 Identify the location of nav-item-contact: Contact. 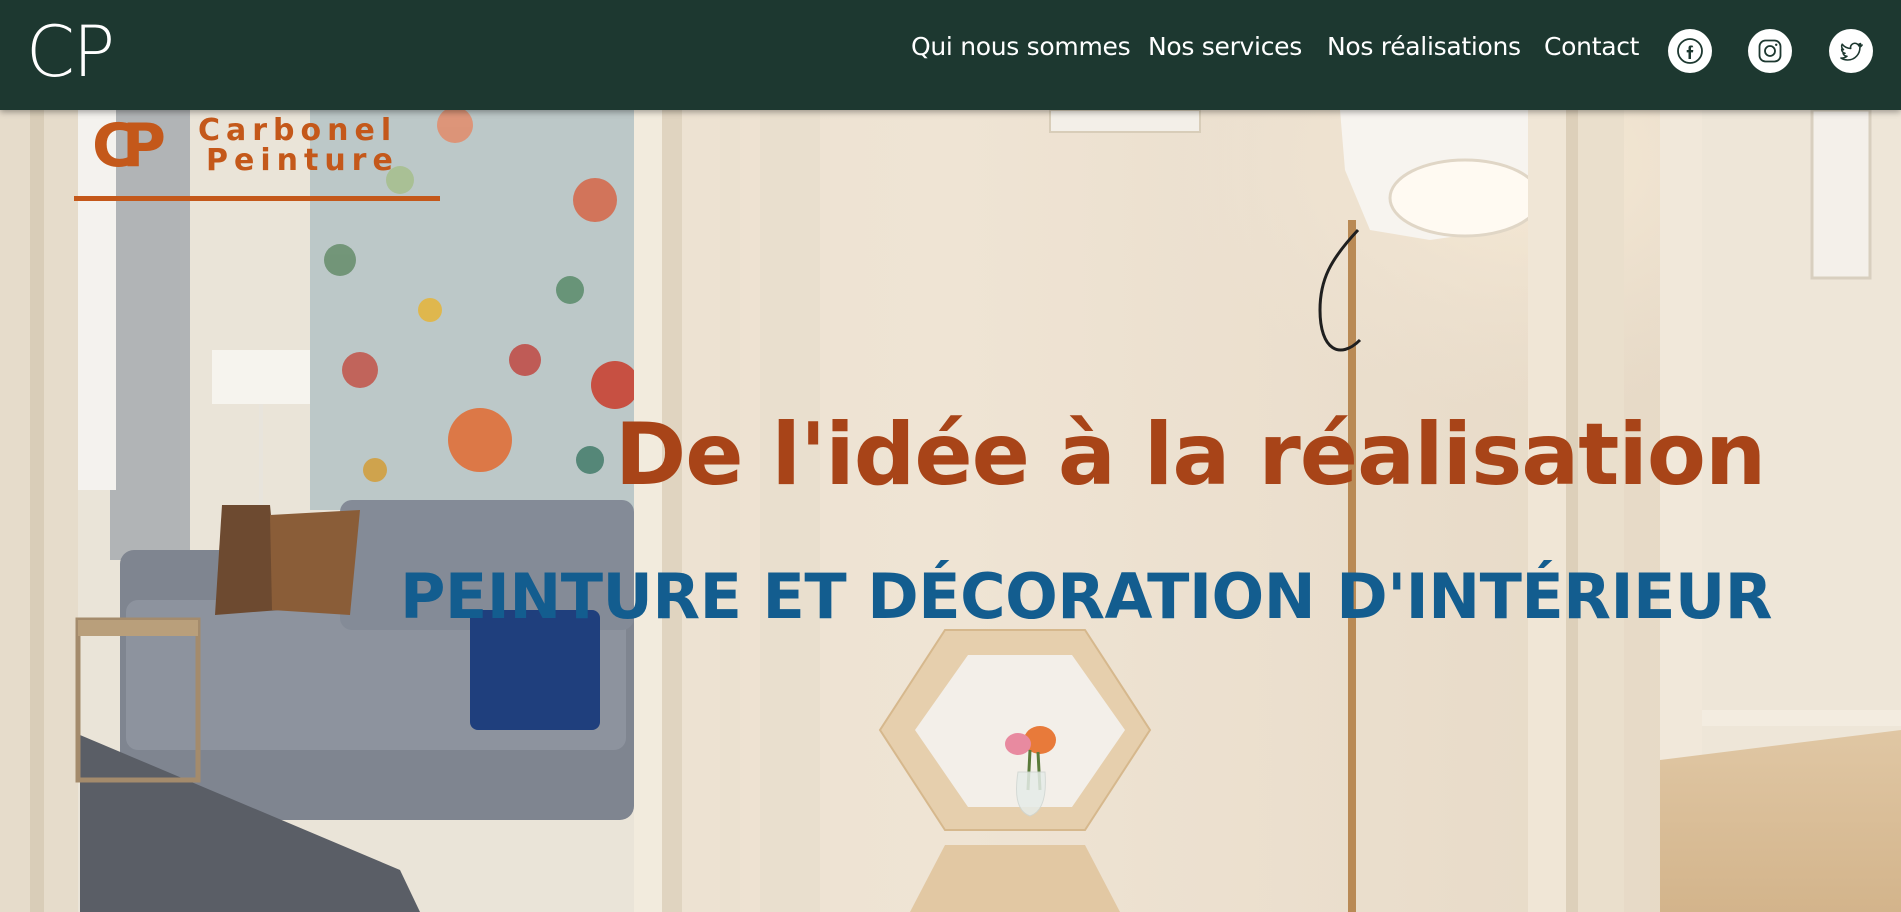
(1591, 47).